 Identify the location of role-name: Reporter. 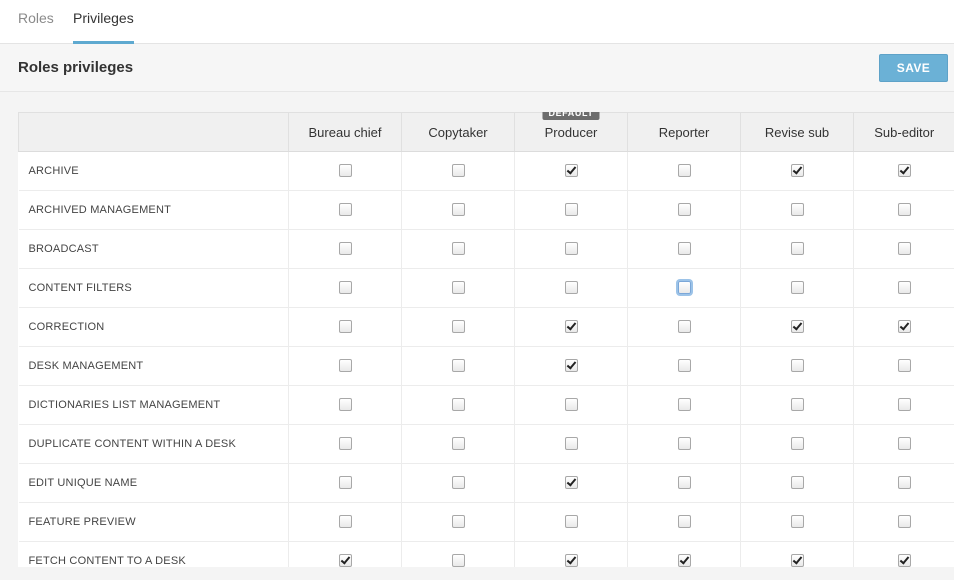
(684, 132).